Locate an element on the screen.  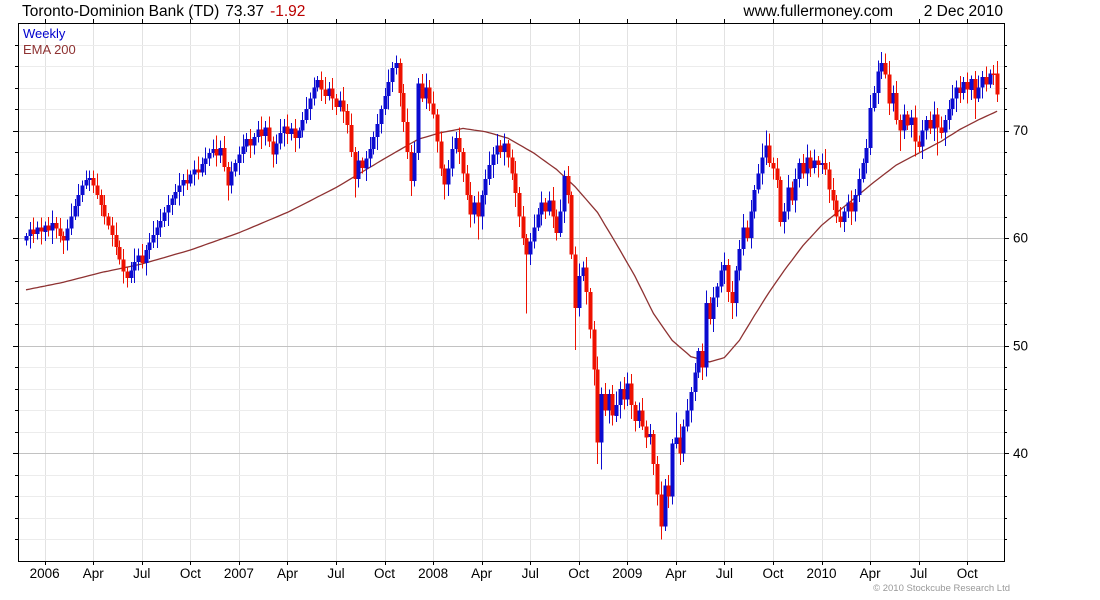
svg-text: 2009 is located at coordinates (627, 573).